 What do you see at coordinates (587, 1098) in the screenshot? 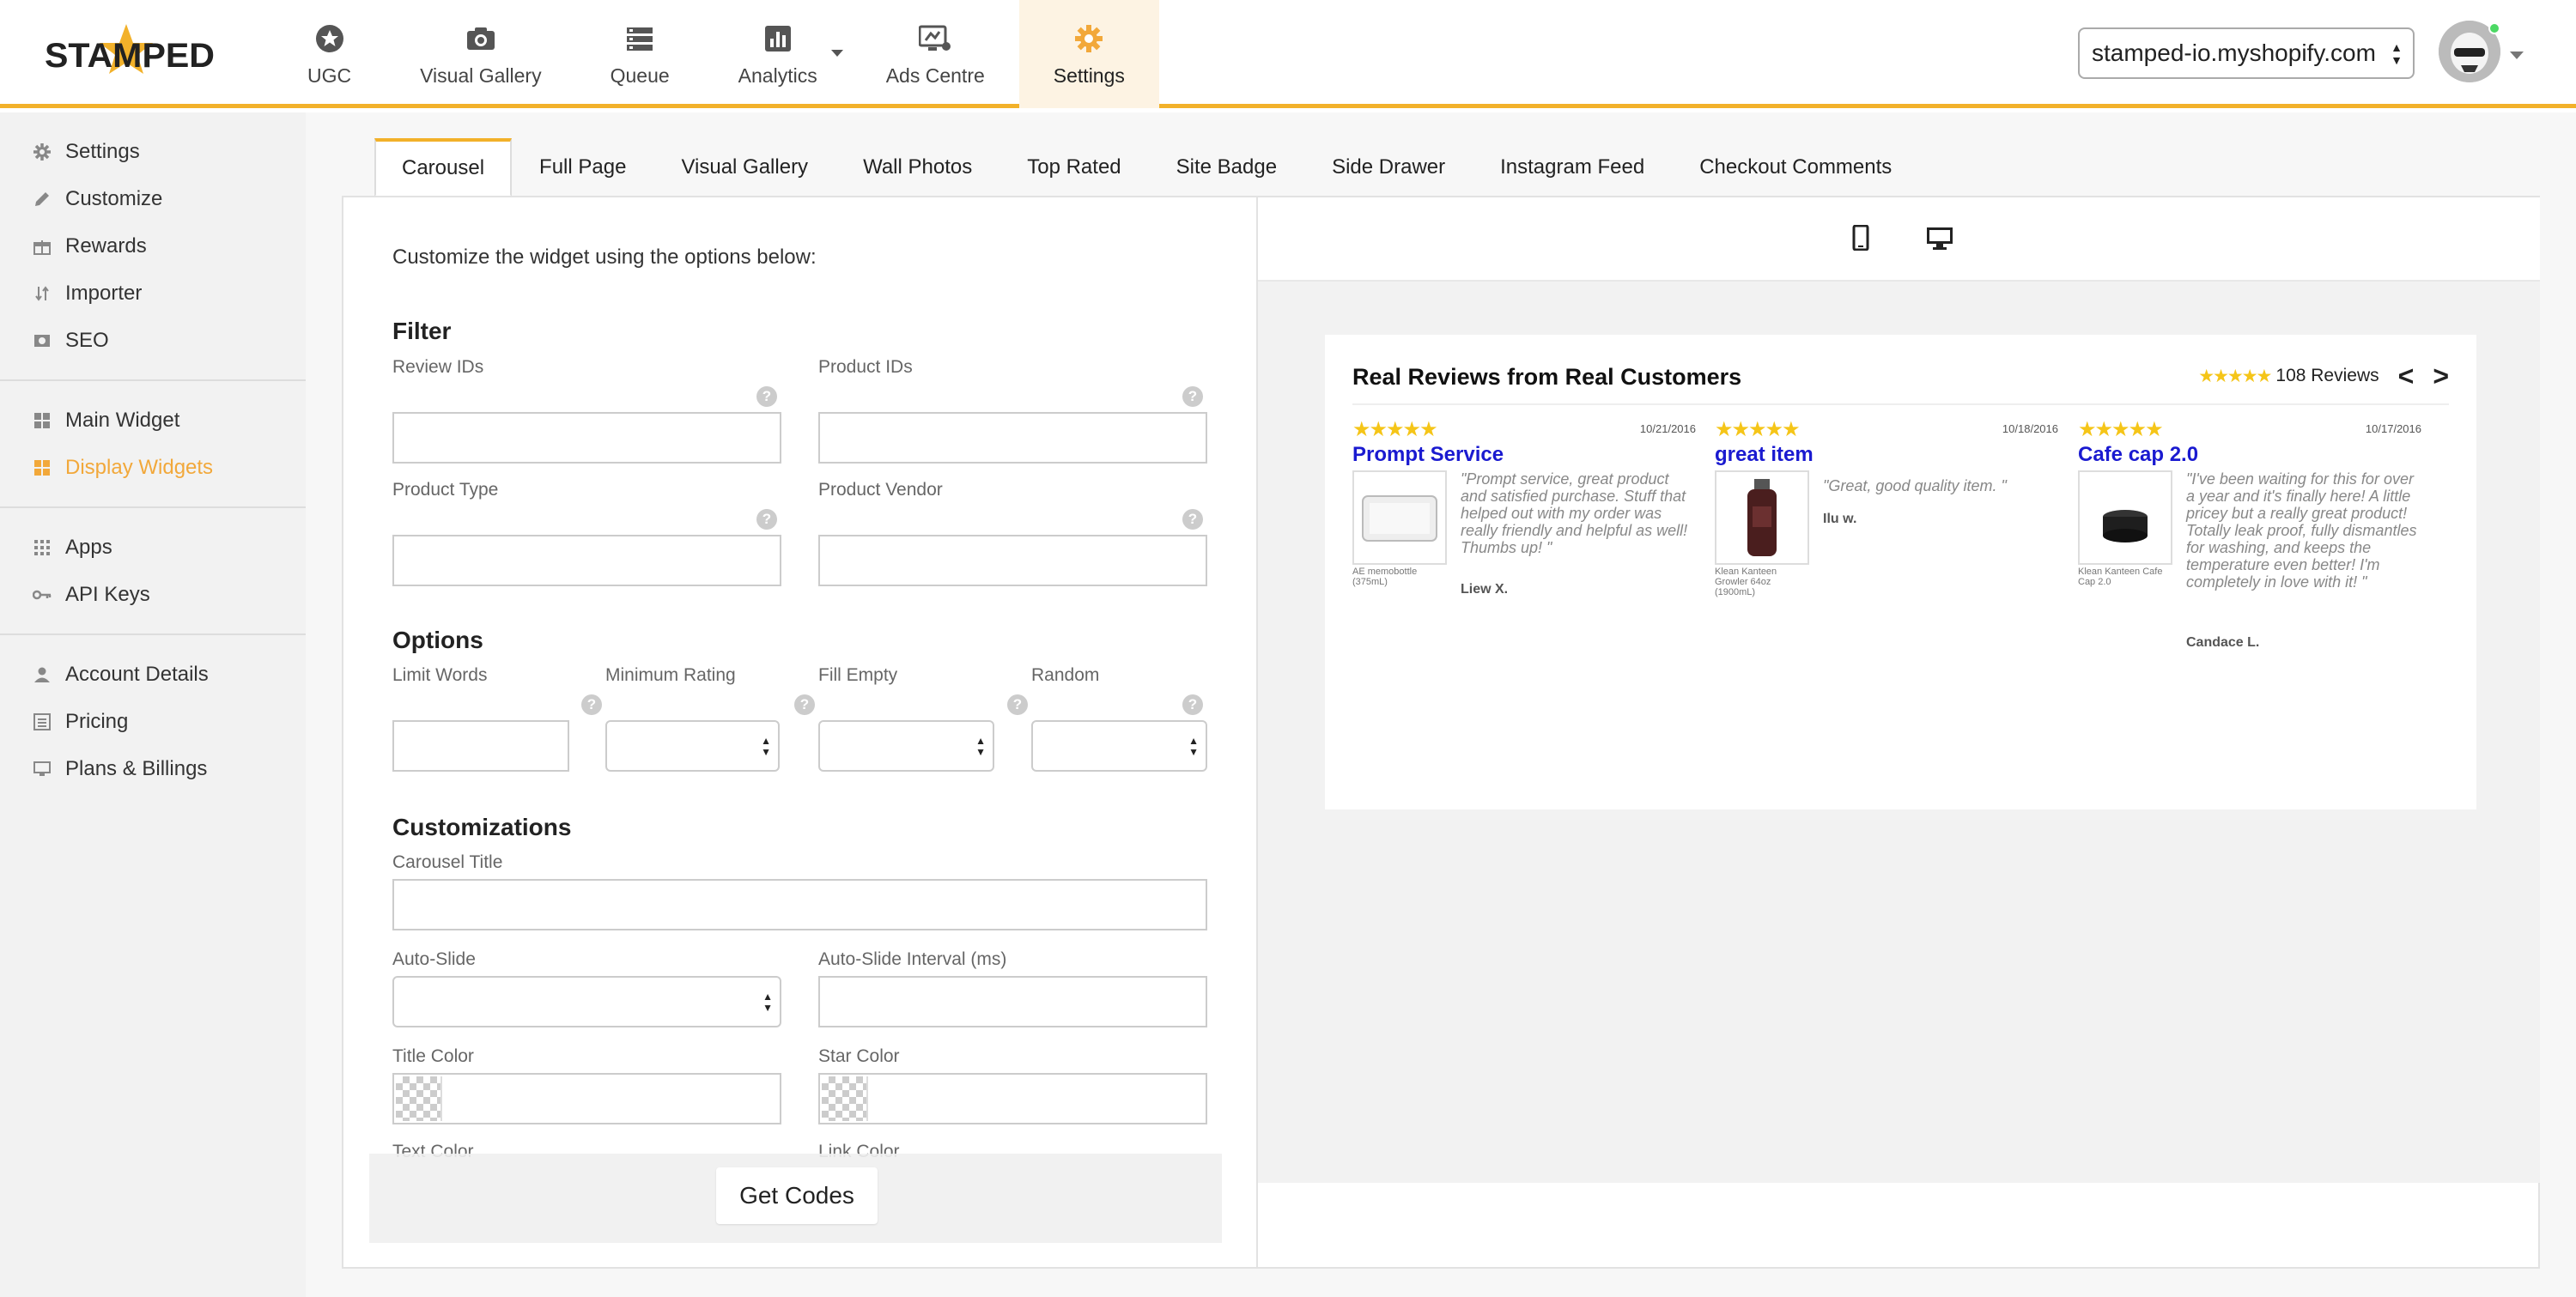
I see `title-color-input` at bounding box center [587, 1098].